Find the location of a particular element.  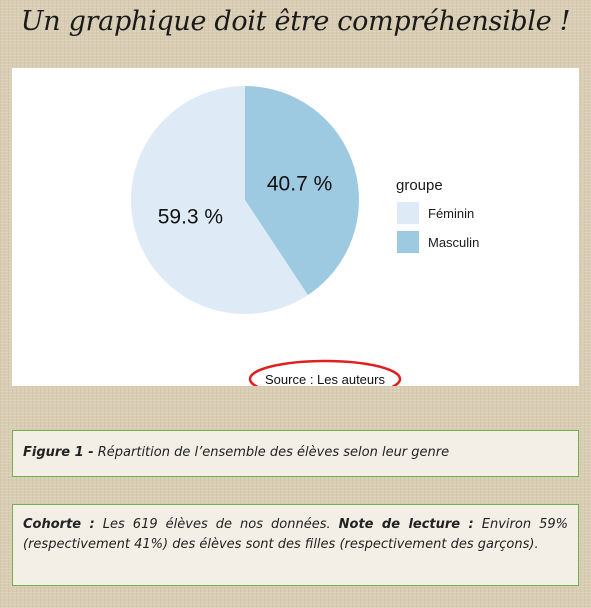

pie-slices is located at coordinates (245, 200).